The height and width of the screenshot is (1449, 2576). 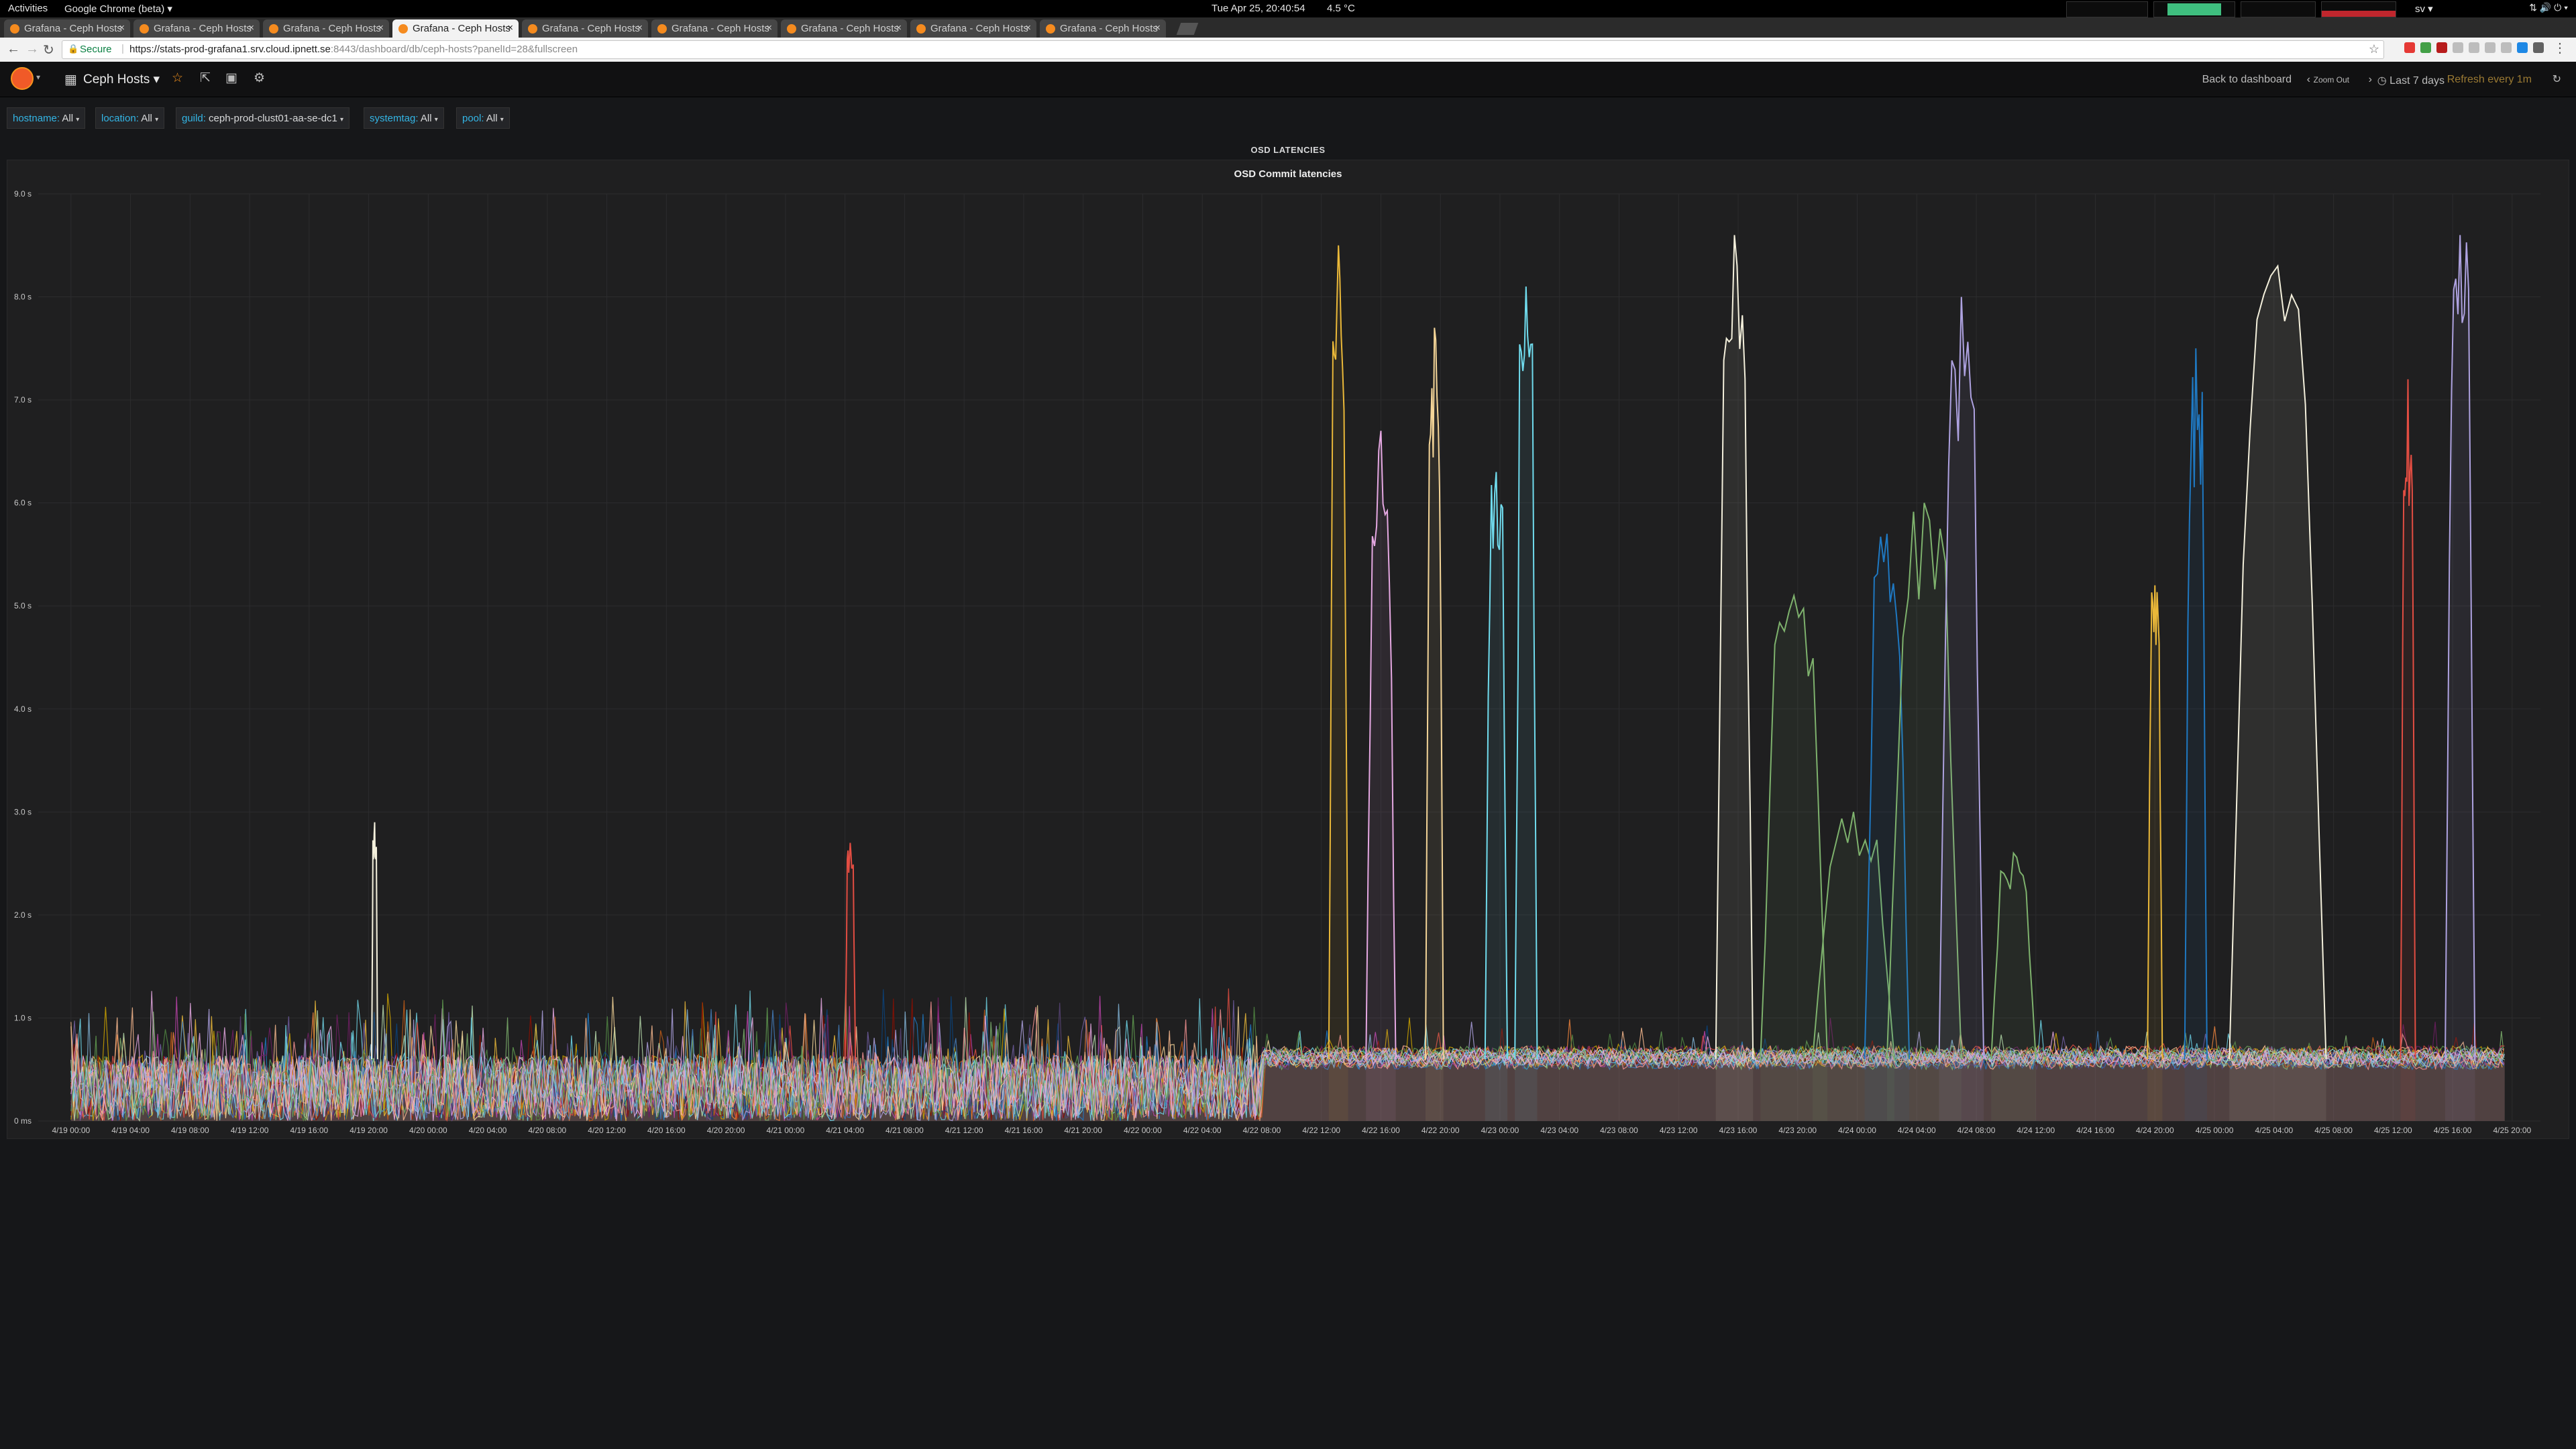 What do you see at coordinates (1258, 8) in the screenshot?
I see `clock: Tue Apr 25, 20:40:54` at bounding box center [1258, 8].